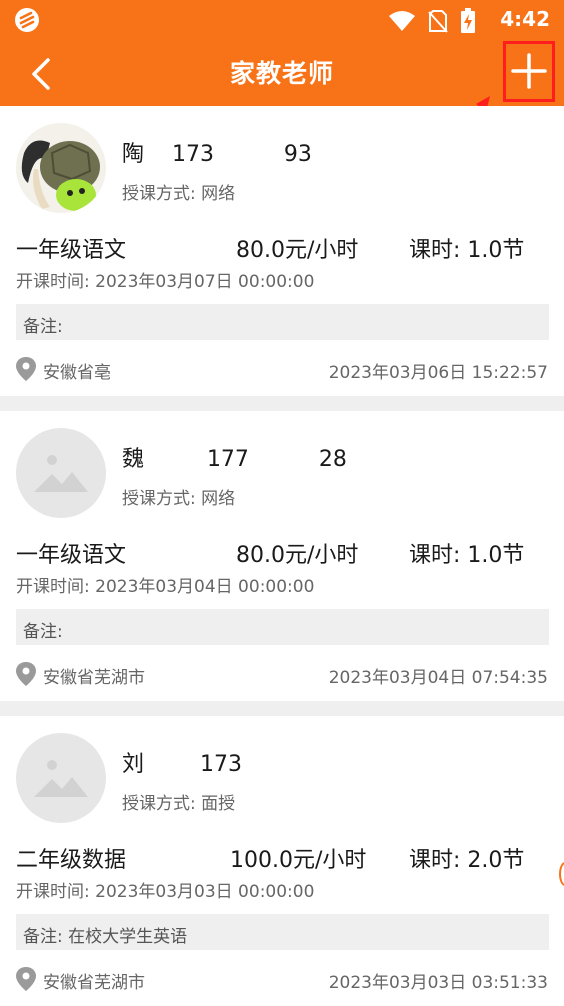  Describe the element at coordinates (61, 168) in the screenshot. I see `turtle-cartoon-avatar` at that location.